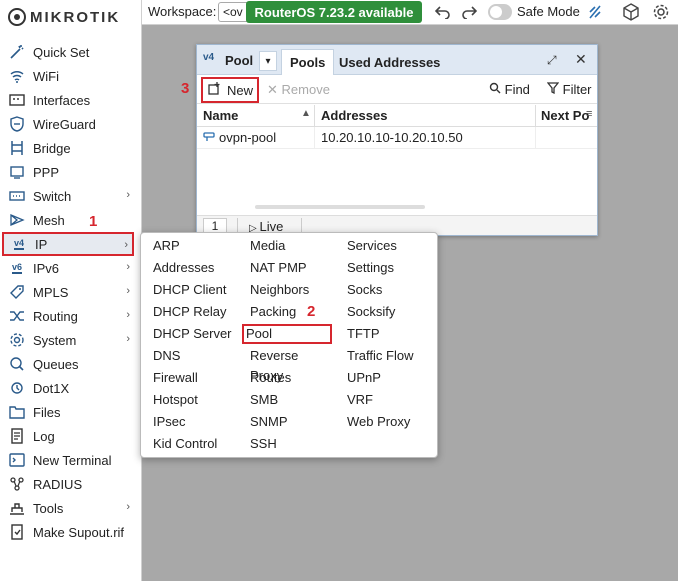 This screenshot has height=581, width=678. I want to click on wifi-icon, so click(17, 76).